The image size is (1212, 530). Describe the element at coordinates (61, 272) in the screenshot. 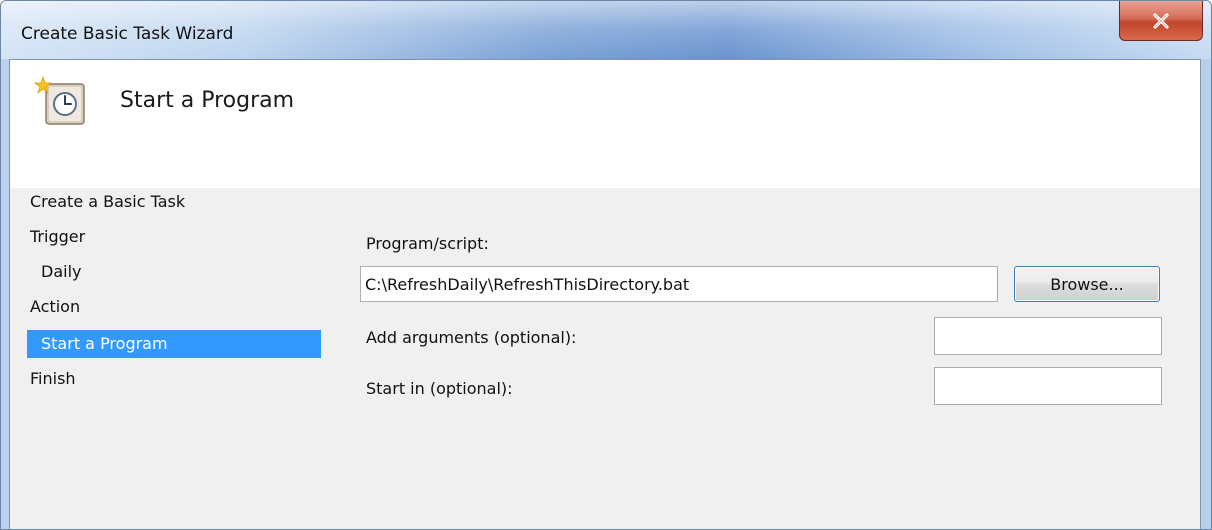

I see `step-daily: Daily` at that location.